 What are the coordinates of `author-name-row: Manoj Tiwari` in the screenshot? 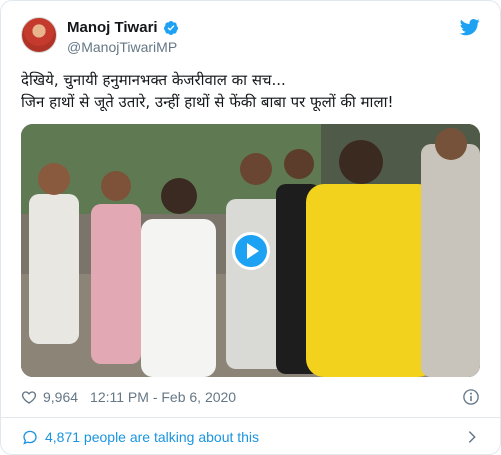 It's located at (123, 27).